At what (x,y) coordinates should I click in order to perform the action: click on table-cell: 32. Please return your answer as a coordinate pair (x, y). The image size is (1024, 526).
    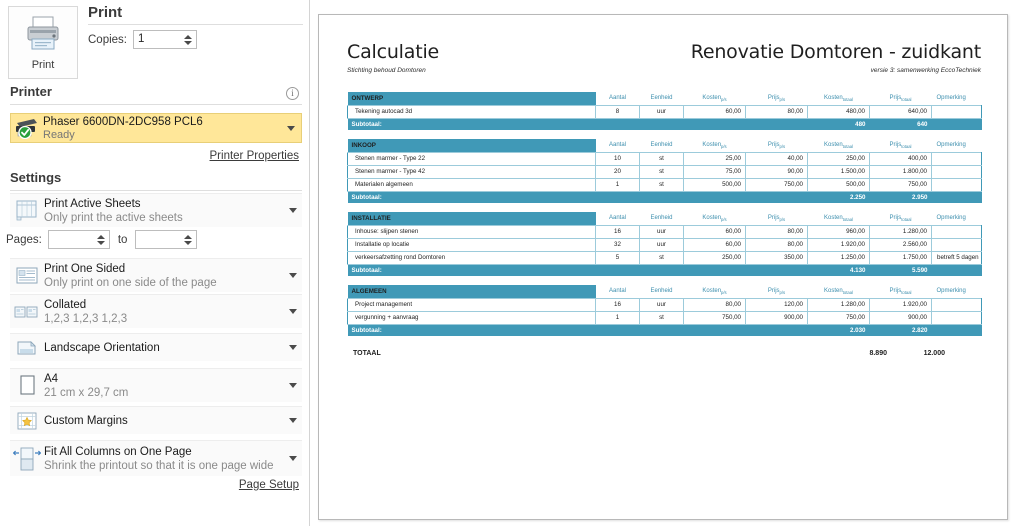
    Looking at the image, I should click on (617, 244).